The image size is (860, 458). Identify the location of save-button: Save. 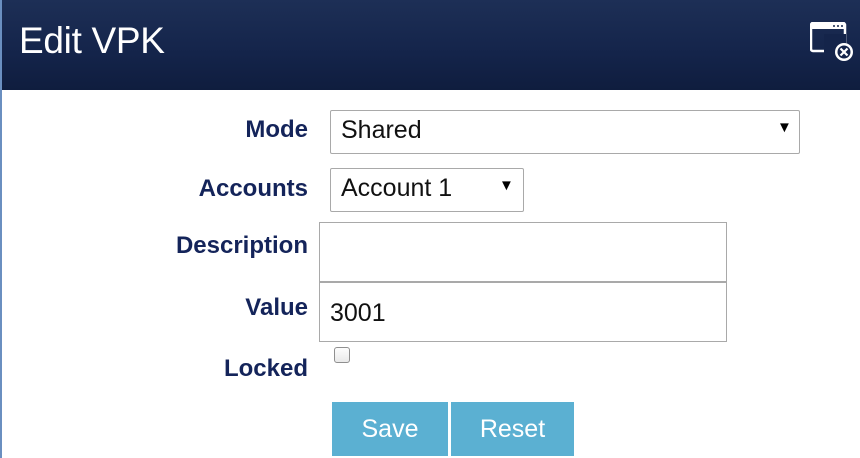
(390, 429).